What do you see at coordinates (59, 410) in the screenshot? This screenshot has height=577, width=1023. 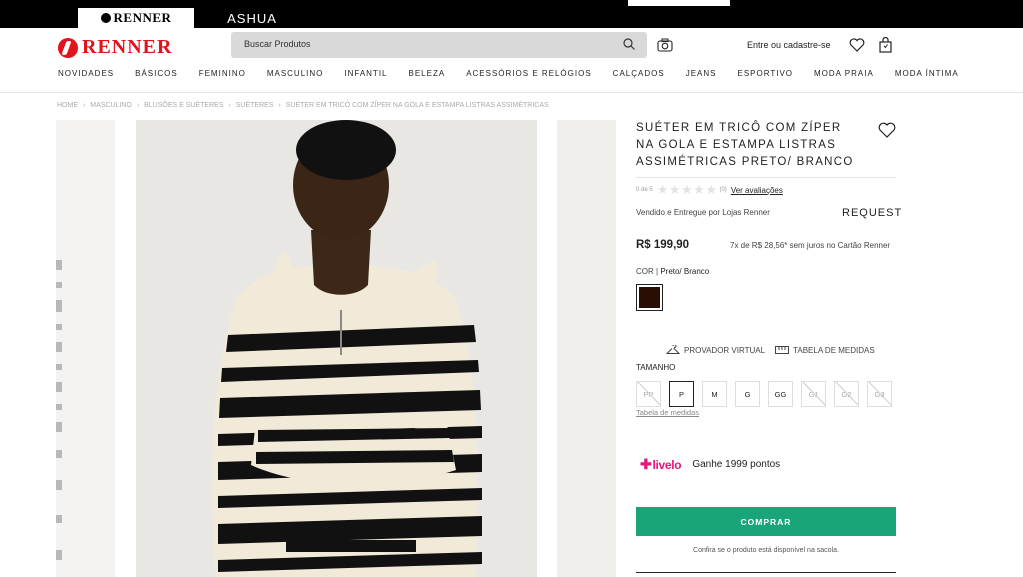 I see `sweater-stripes-image` at bounding box center [59, 410].